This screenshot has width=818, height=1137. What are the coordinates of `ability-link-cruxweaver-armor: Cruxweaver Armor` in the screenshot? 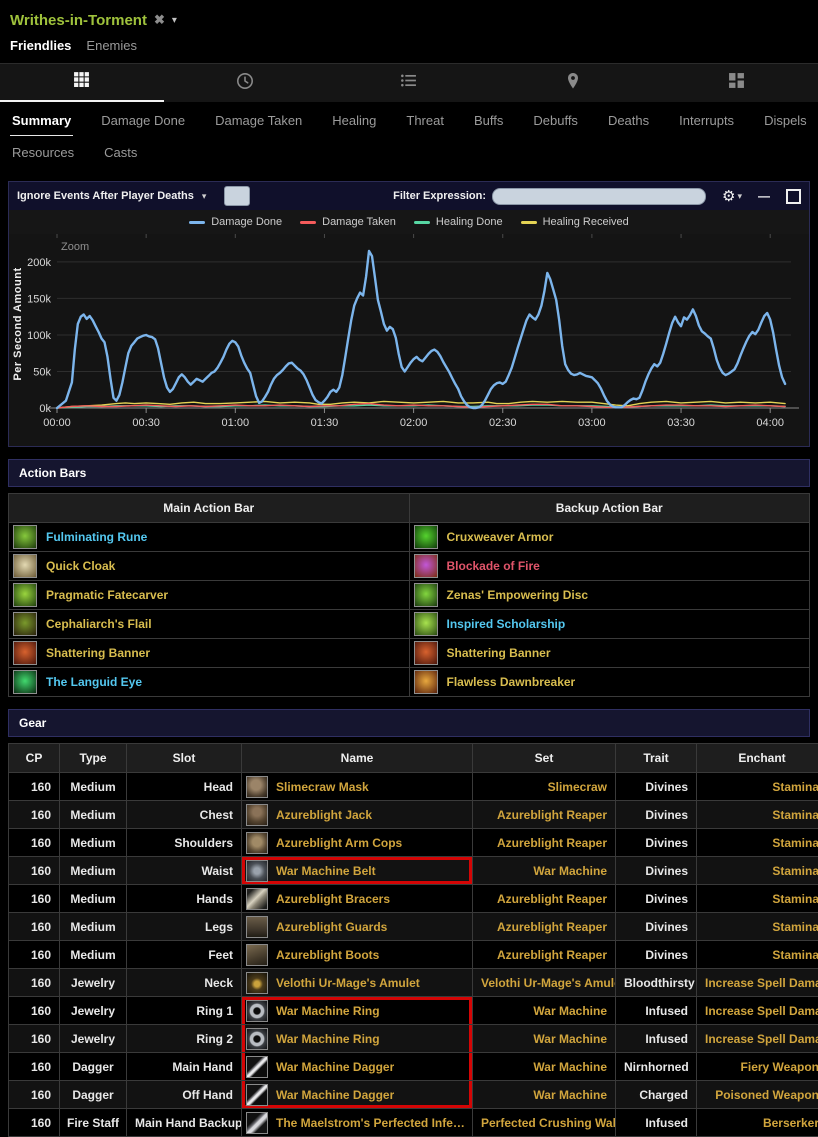 It's located at (500, 537).